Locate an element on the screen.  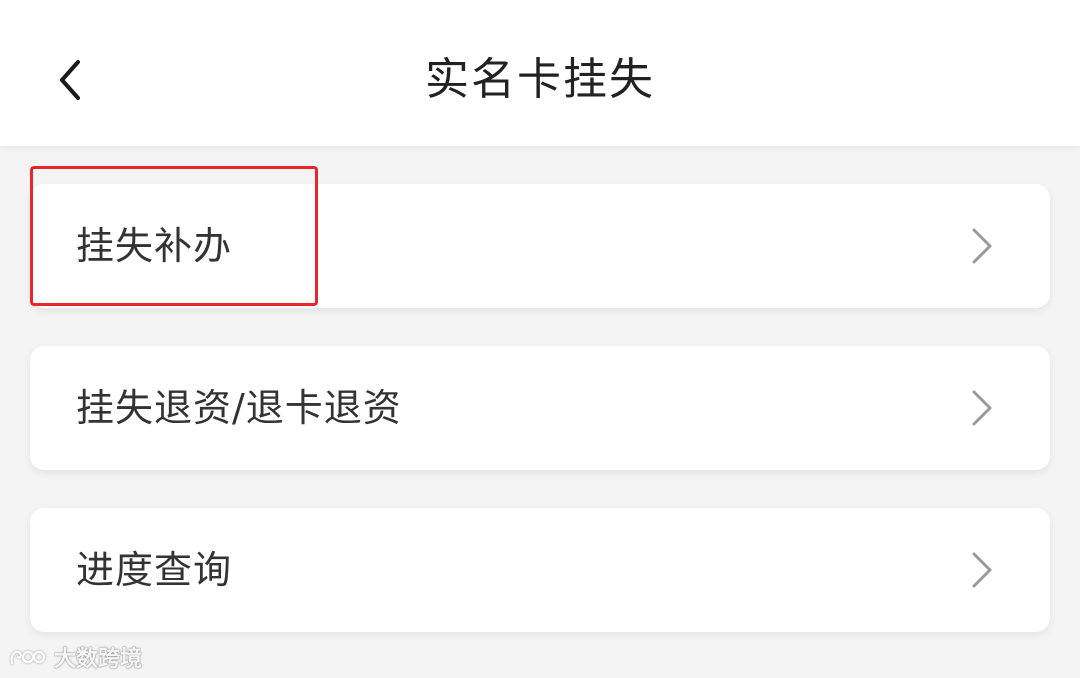
menu-item-label: 挂失补办 is located at coordinates (154, 246).